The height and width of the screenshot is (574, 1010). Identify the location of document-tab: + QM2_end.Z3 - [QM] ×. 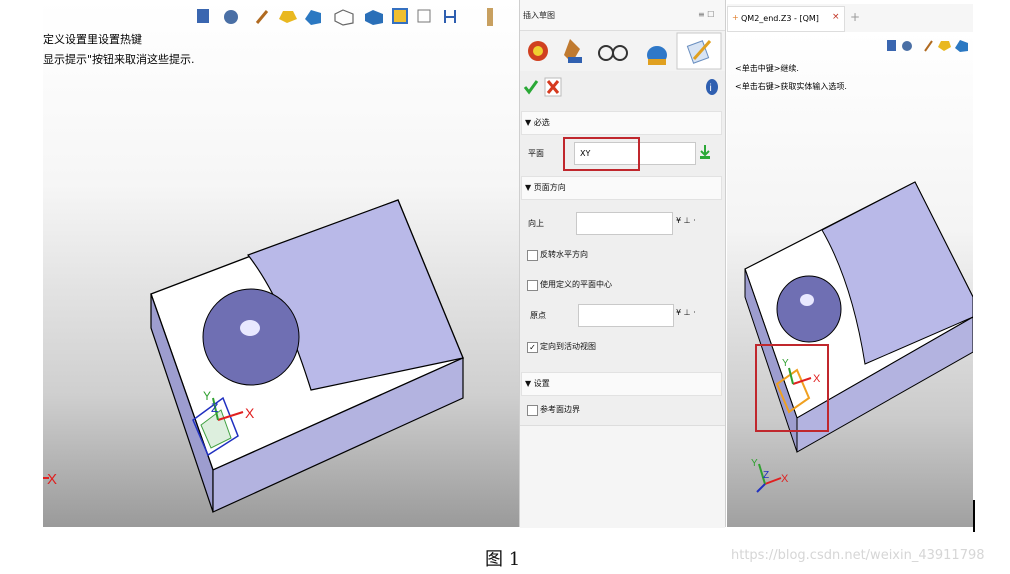
(786, 19).